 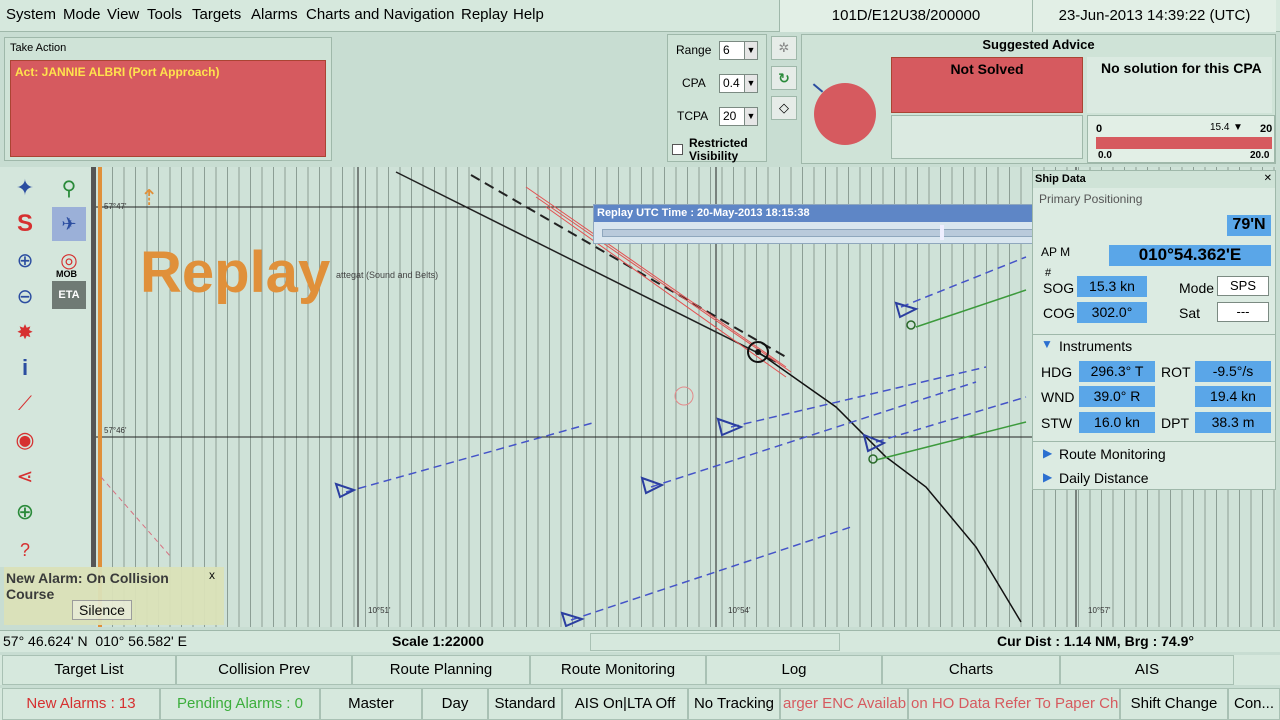 I want to click on scale-max: 20, so click(x=1266, y=129).